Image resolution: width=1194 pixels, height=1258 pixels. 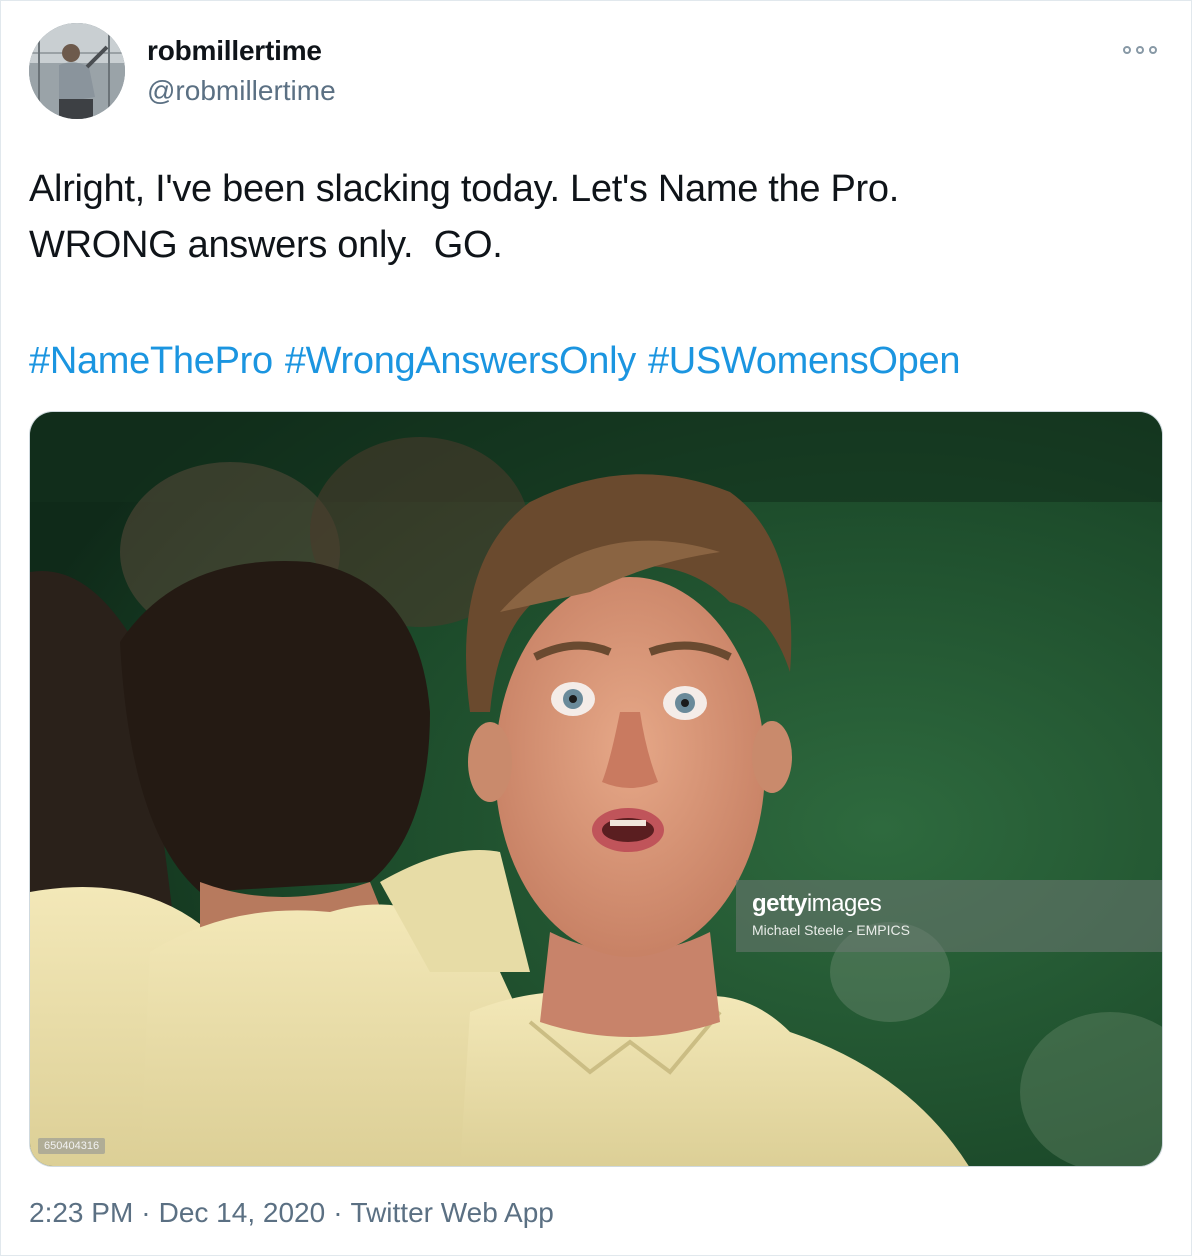 I want to click on more-options-icon, so click(x=1140, y=50).